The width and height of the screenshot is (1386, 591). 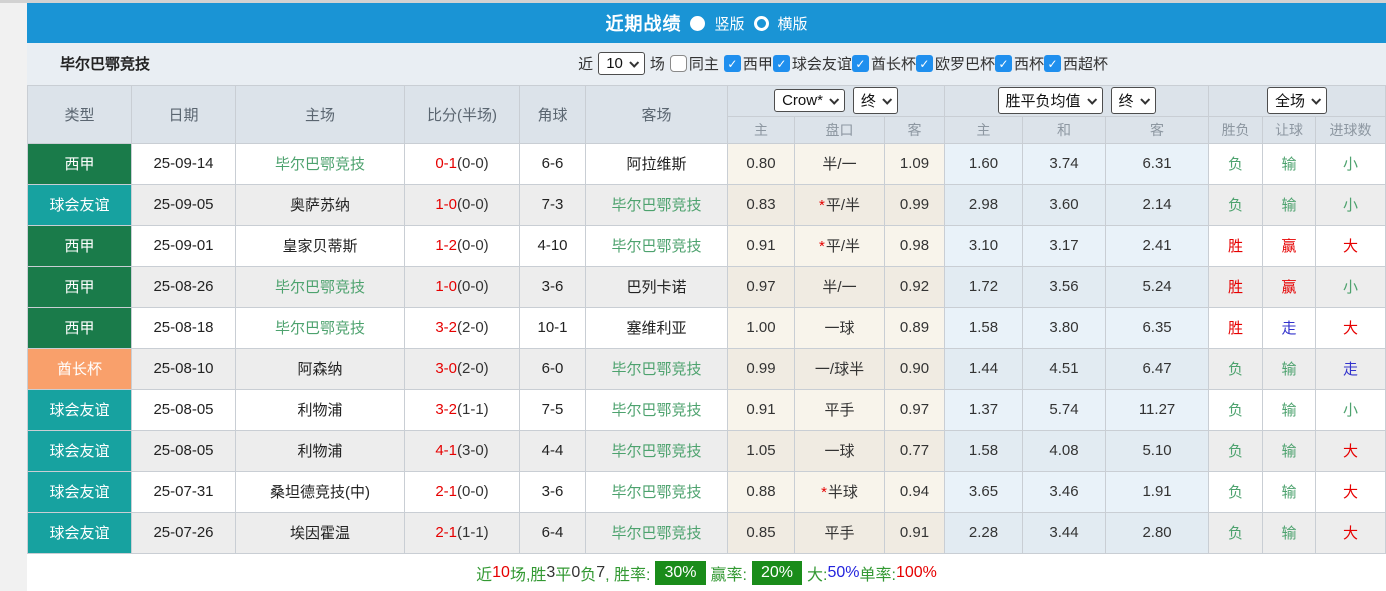 What do you see at coordinates (1075, 63) in the screenshot?
I see `league-filter: 西超杯` at bounding box center [1075, 63].